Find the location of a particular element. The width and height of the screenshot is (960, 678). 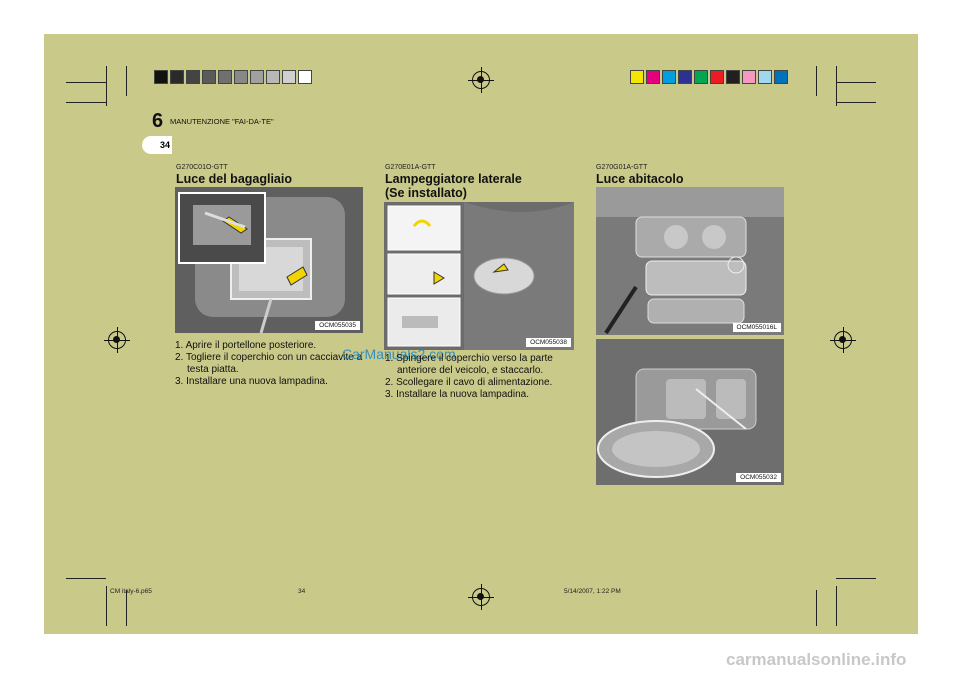

footer-file: CM italy-6.p65 is located at coordinates (131, 591).